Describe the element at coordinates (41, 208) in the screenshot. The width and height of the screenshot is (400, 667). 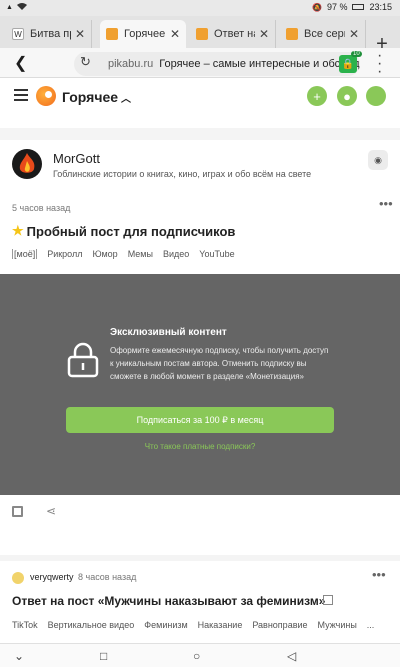
I see `post-time: 5 часов назад` at that location.